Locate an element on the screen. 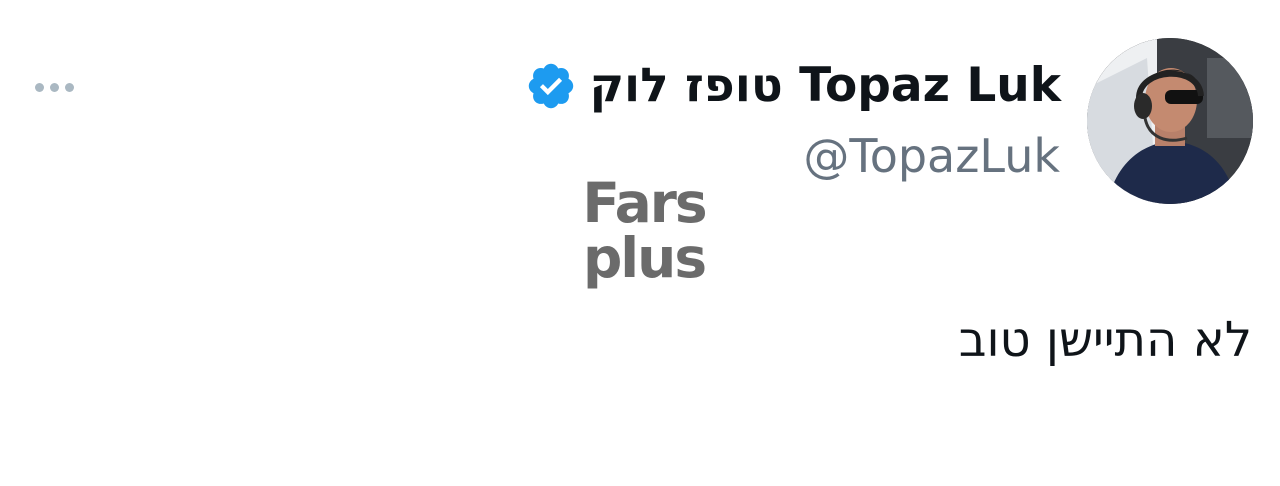 This screenshot has height=486, width=1280. tweet-text: לא התיישן טוב is located at coordinates (1105, 340).